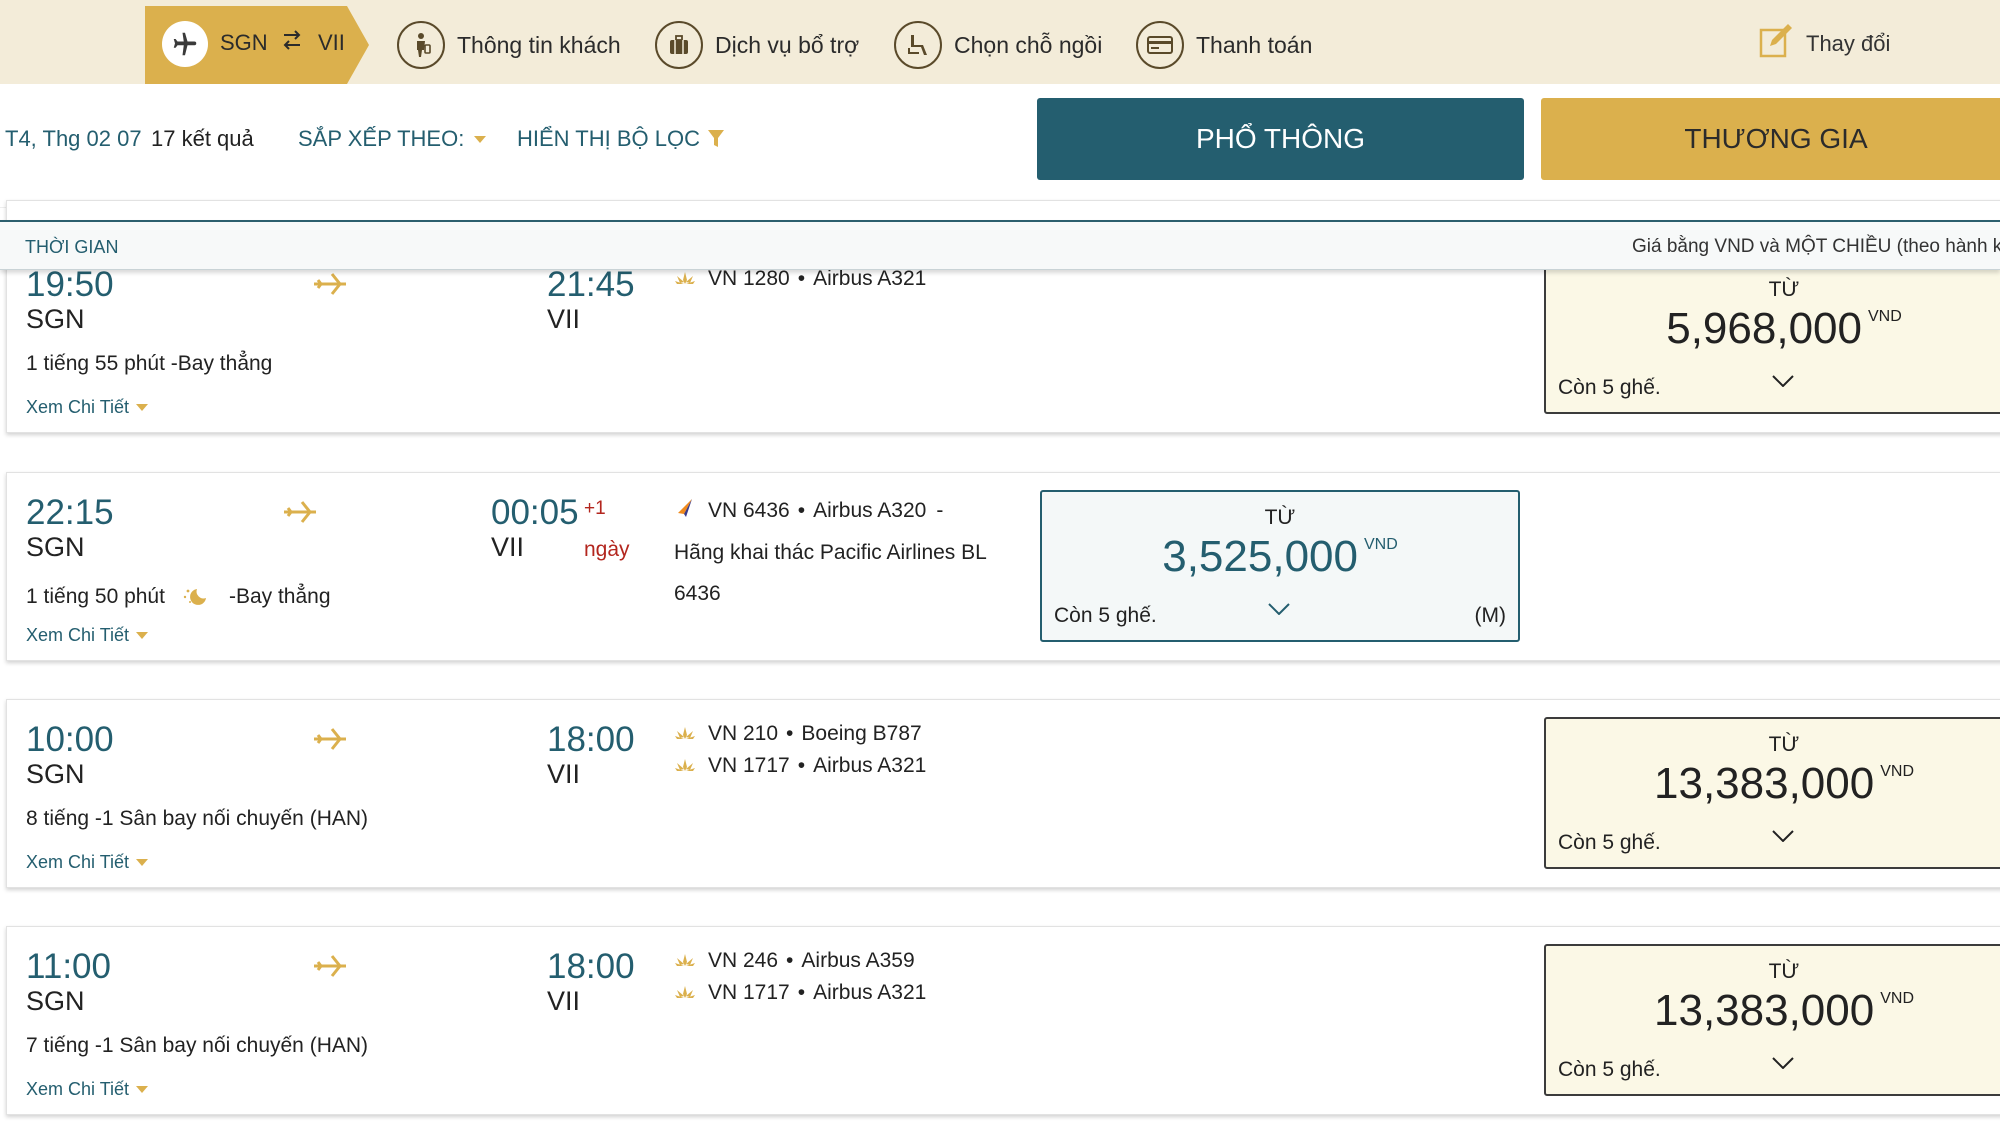 The width and height of the screenshot is (2000, 1123). What do you see at coordinates (149, 363) in the screenshot?
I see `flight-duration: 1 tiếng 55 phút -Bay thẳng` at bounding box center [149, 363].